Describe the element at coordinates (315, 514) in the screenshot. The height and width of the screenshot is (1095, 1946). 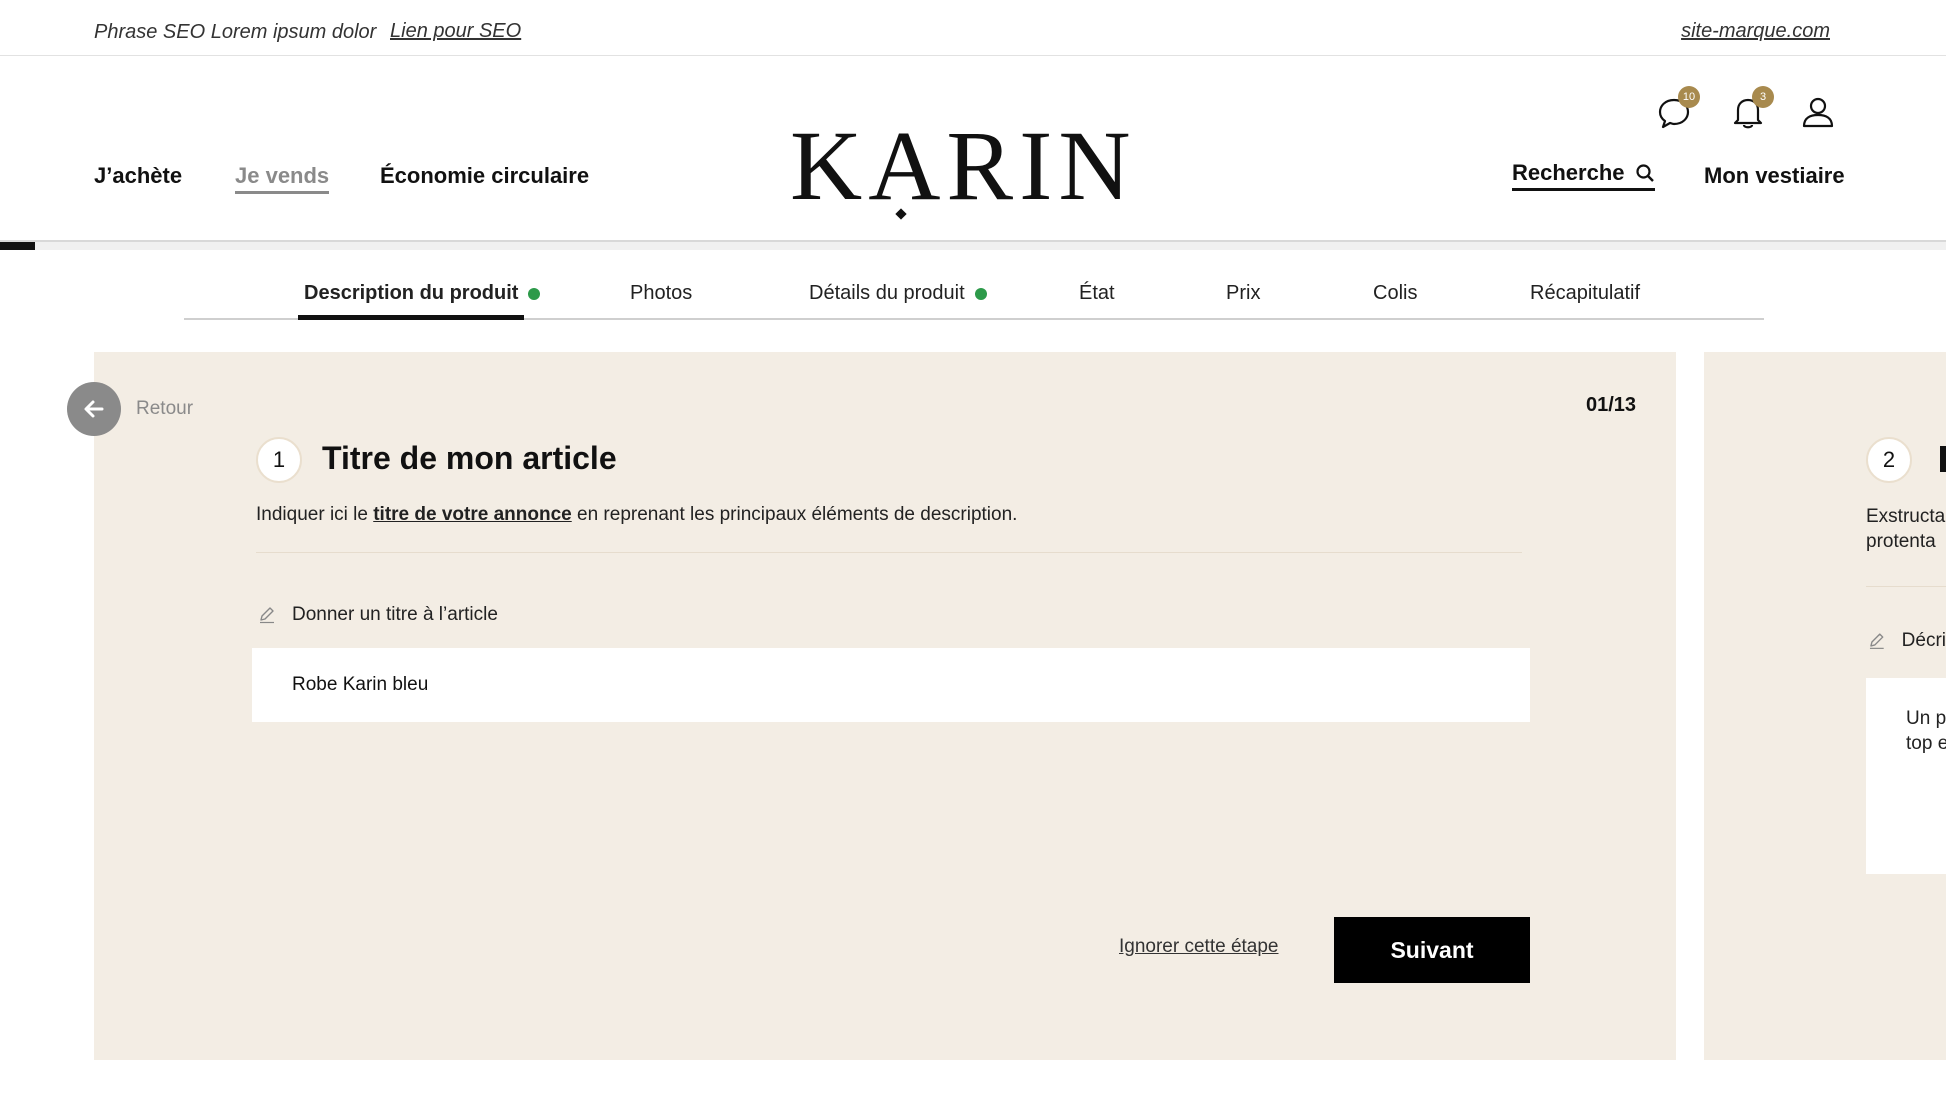
I see `instruction-before: Indiquer ici le` at that location.